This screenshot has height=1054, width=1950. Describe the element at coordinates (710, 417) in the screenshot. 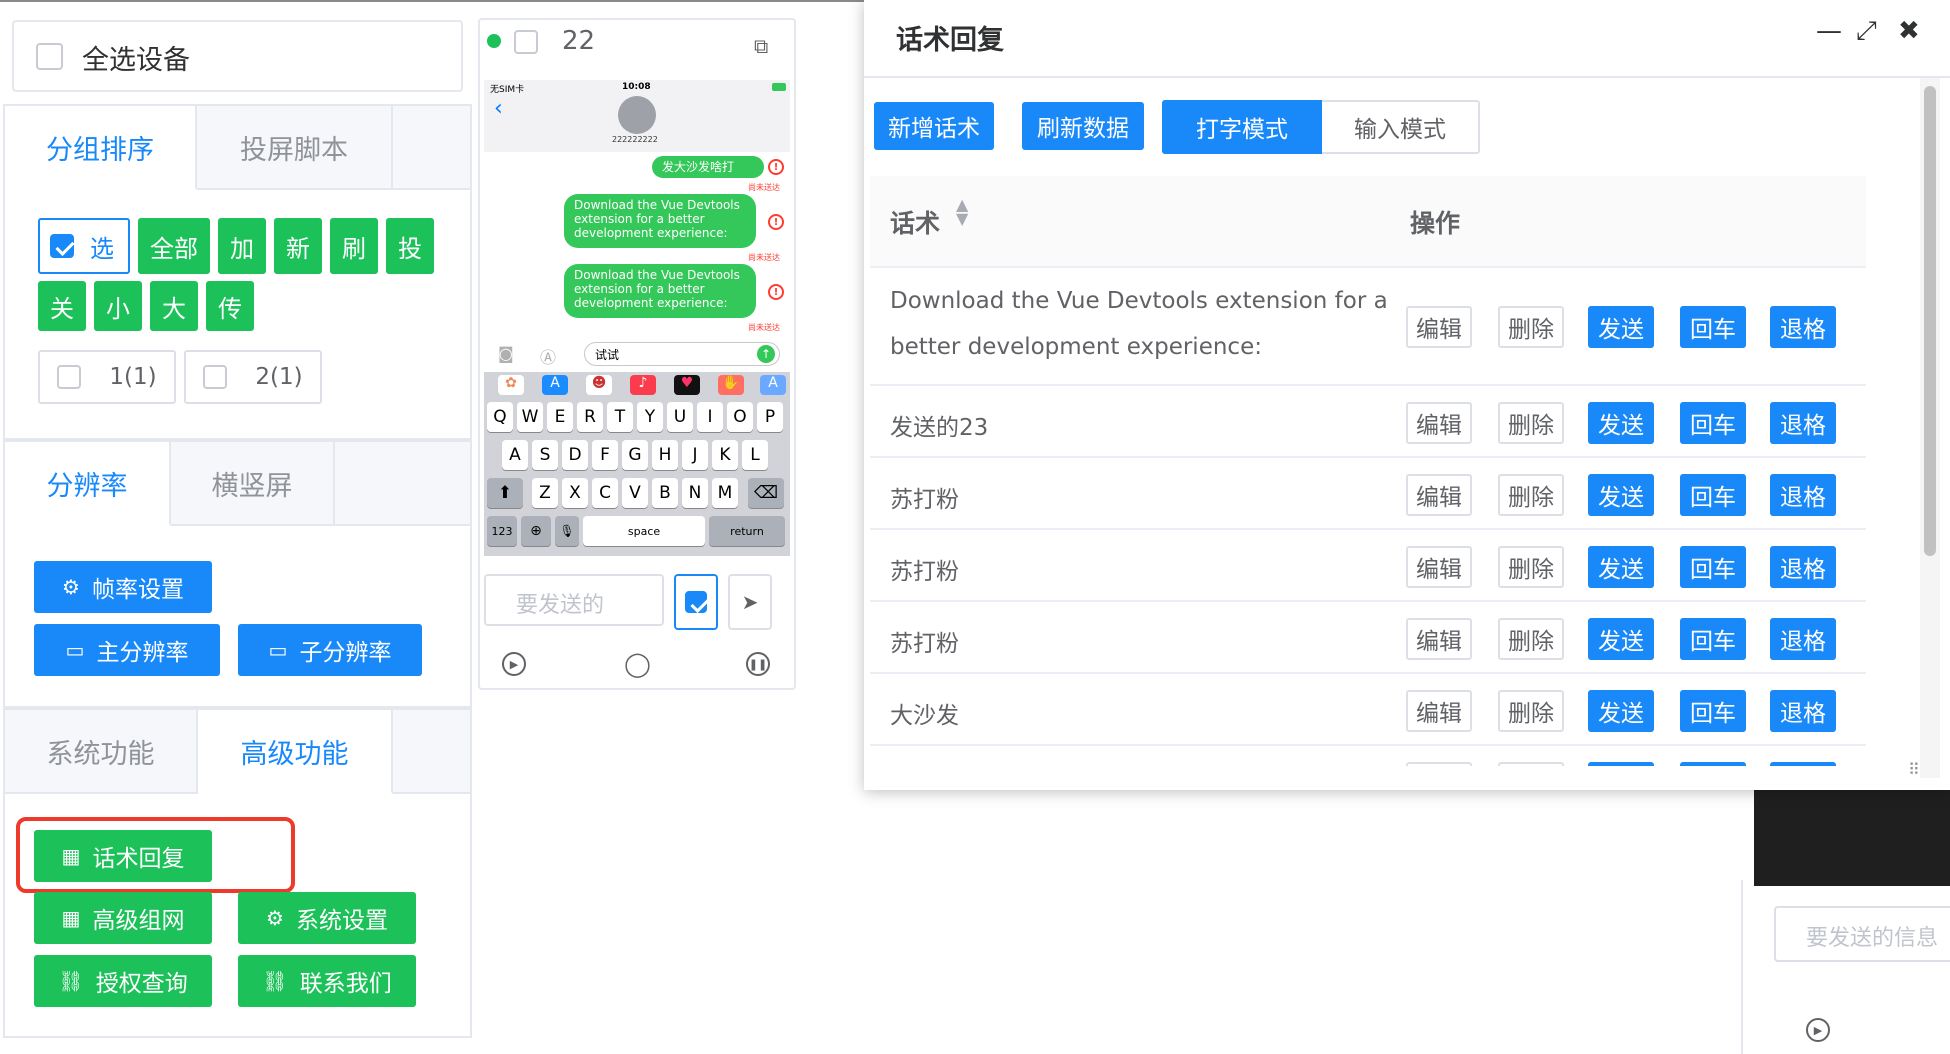

I see `key-i: I` at that location.